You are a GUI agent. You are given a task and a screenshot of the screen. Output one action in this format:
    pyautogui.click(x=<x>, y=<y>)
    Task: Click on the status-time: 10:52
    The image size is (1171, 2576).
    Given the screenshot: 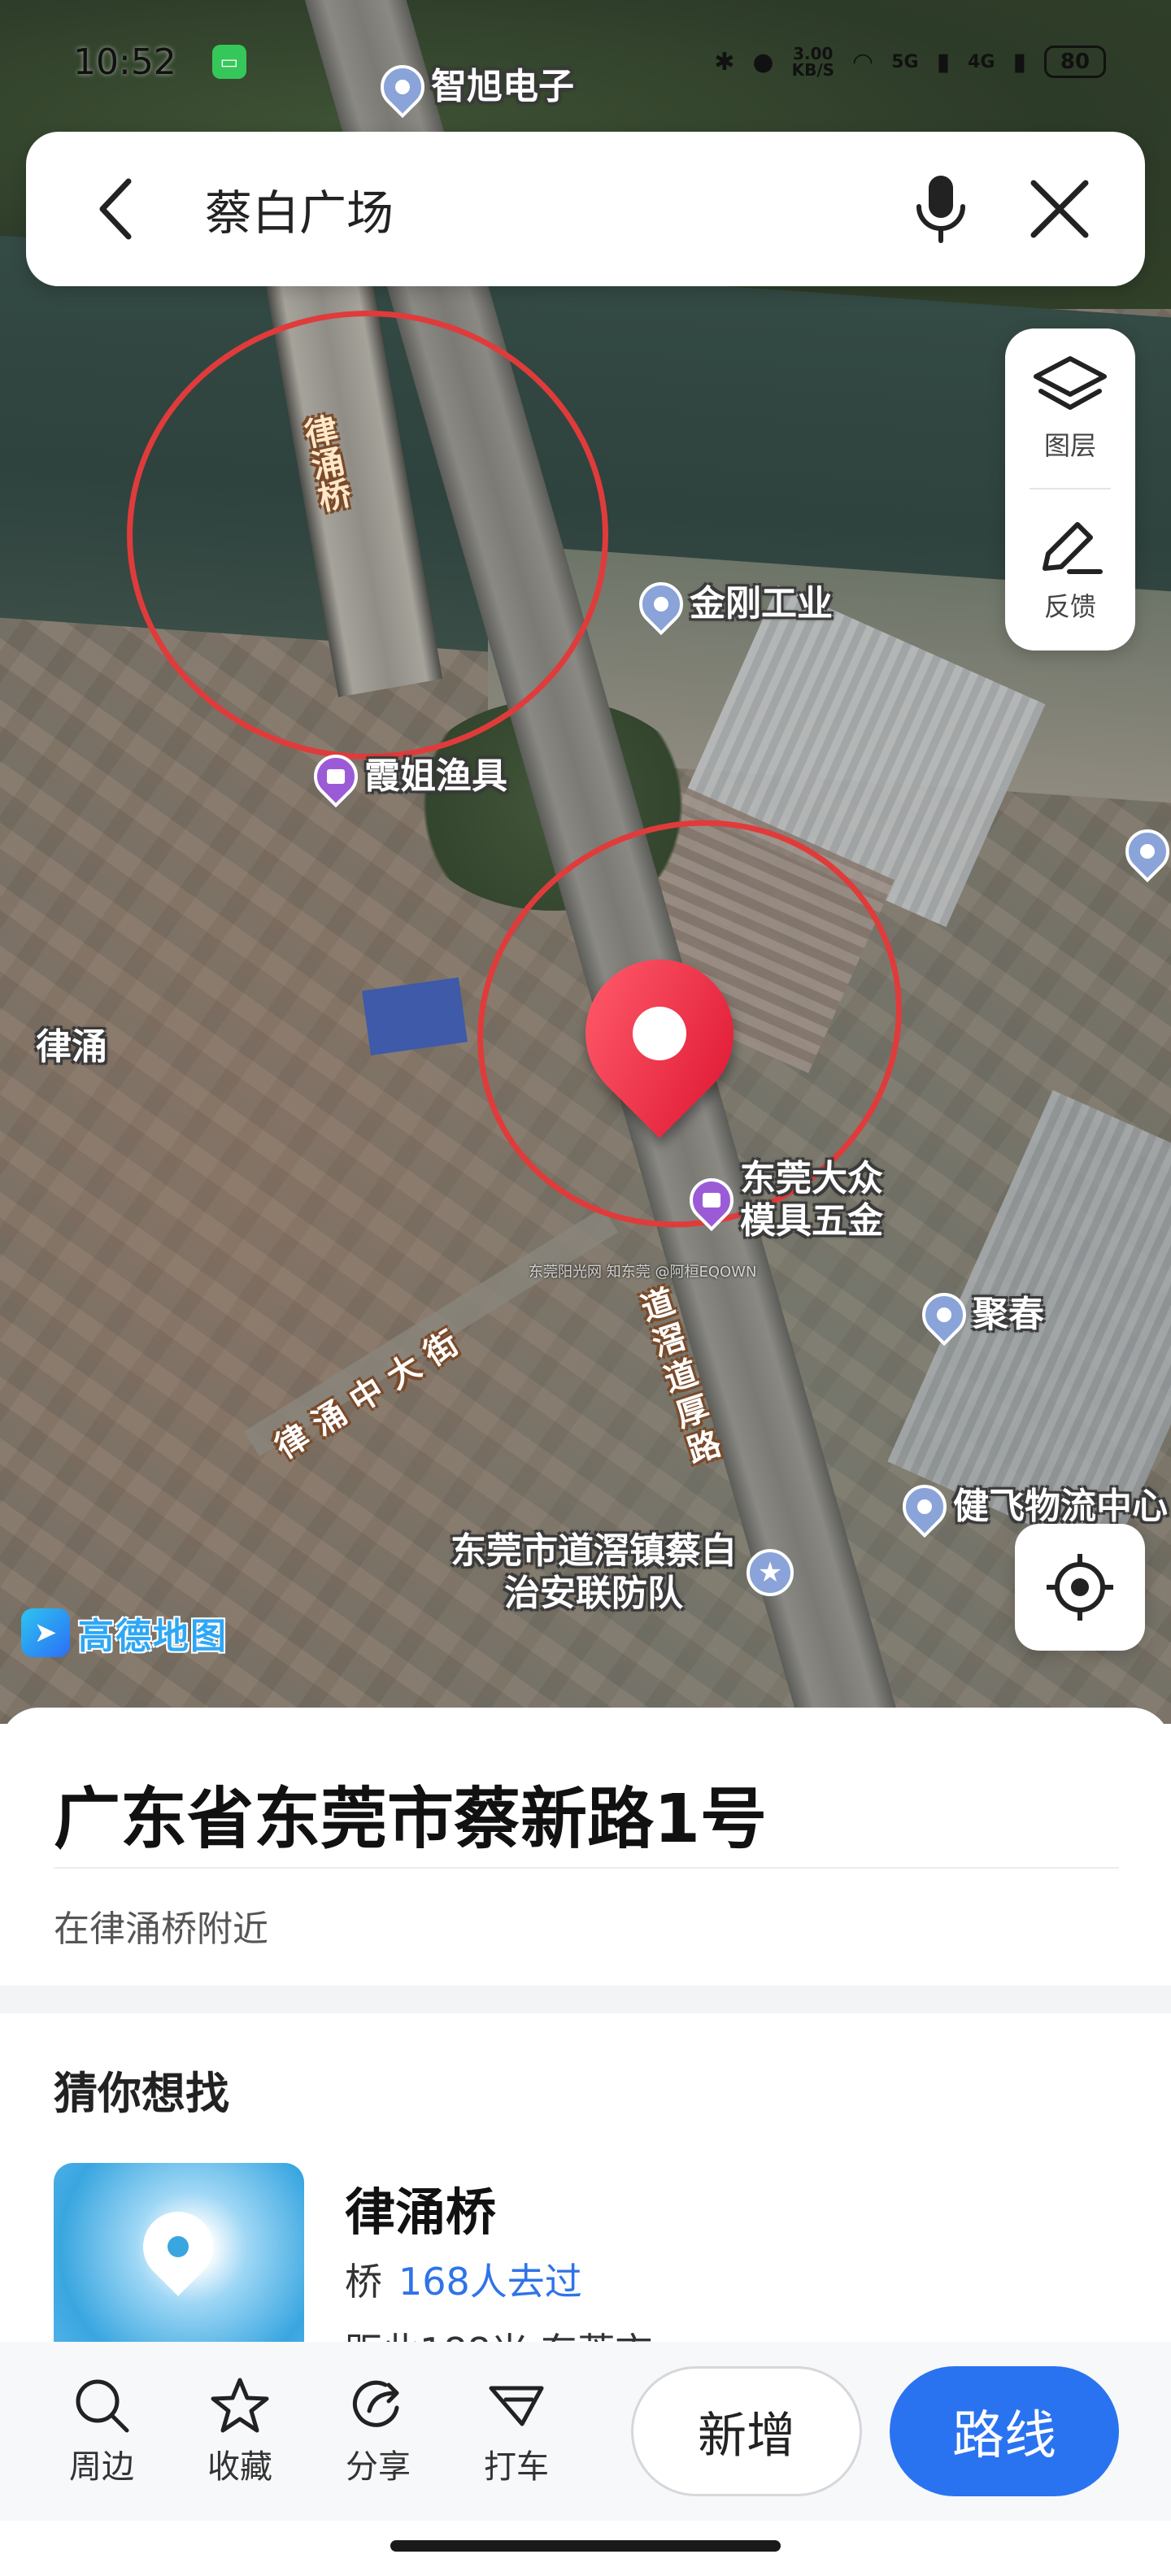 What is the action you would take?
    pyautogui.click(x=124, y=62)
    